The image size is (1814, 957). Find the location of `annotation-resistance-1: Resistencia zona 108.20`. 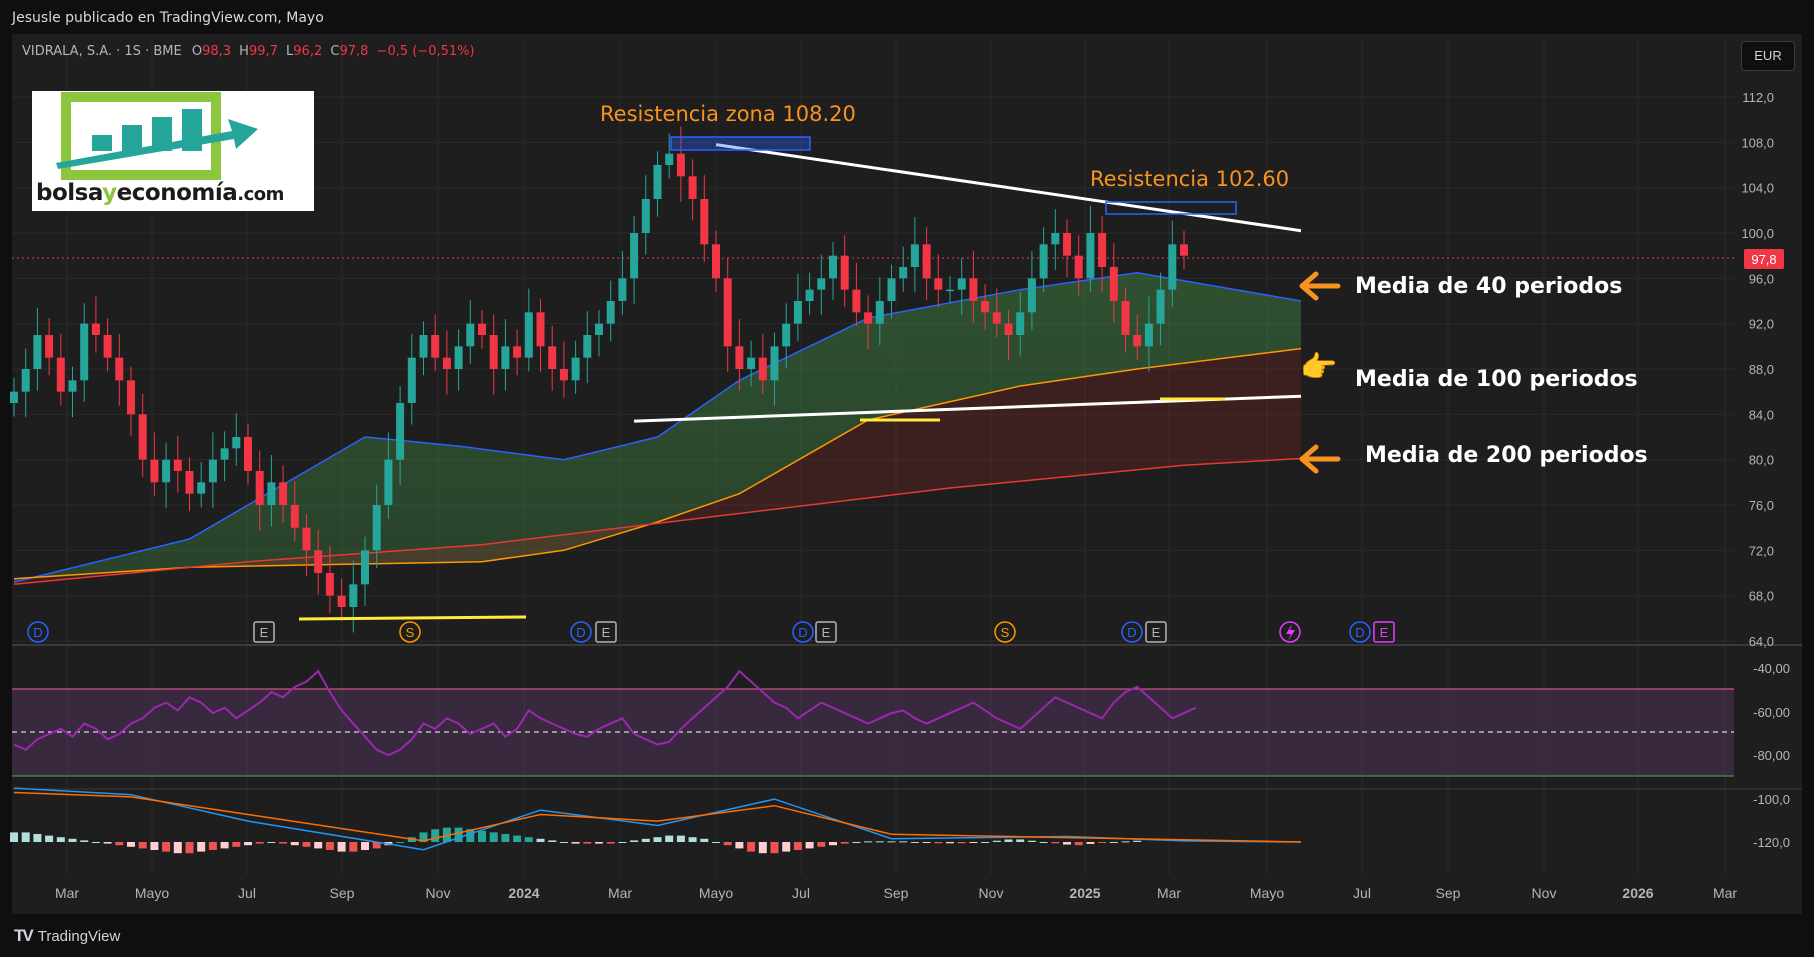

annotation-resistance-1: Resistencia zona 108.20 is located at coordinates (728, 114).